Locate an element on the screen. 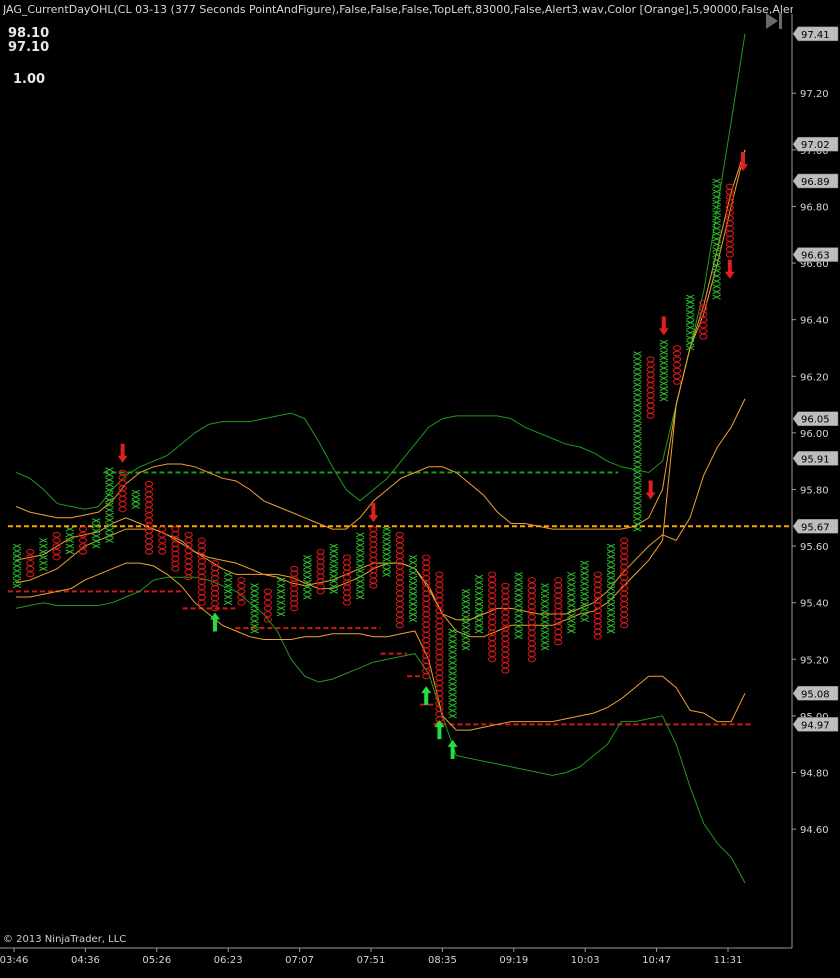 The image size is (840, 978). price-tag-5: 95.91 is located at coordinates (815, 458).